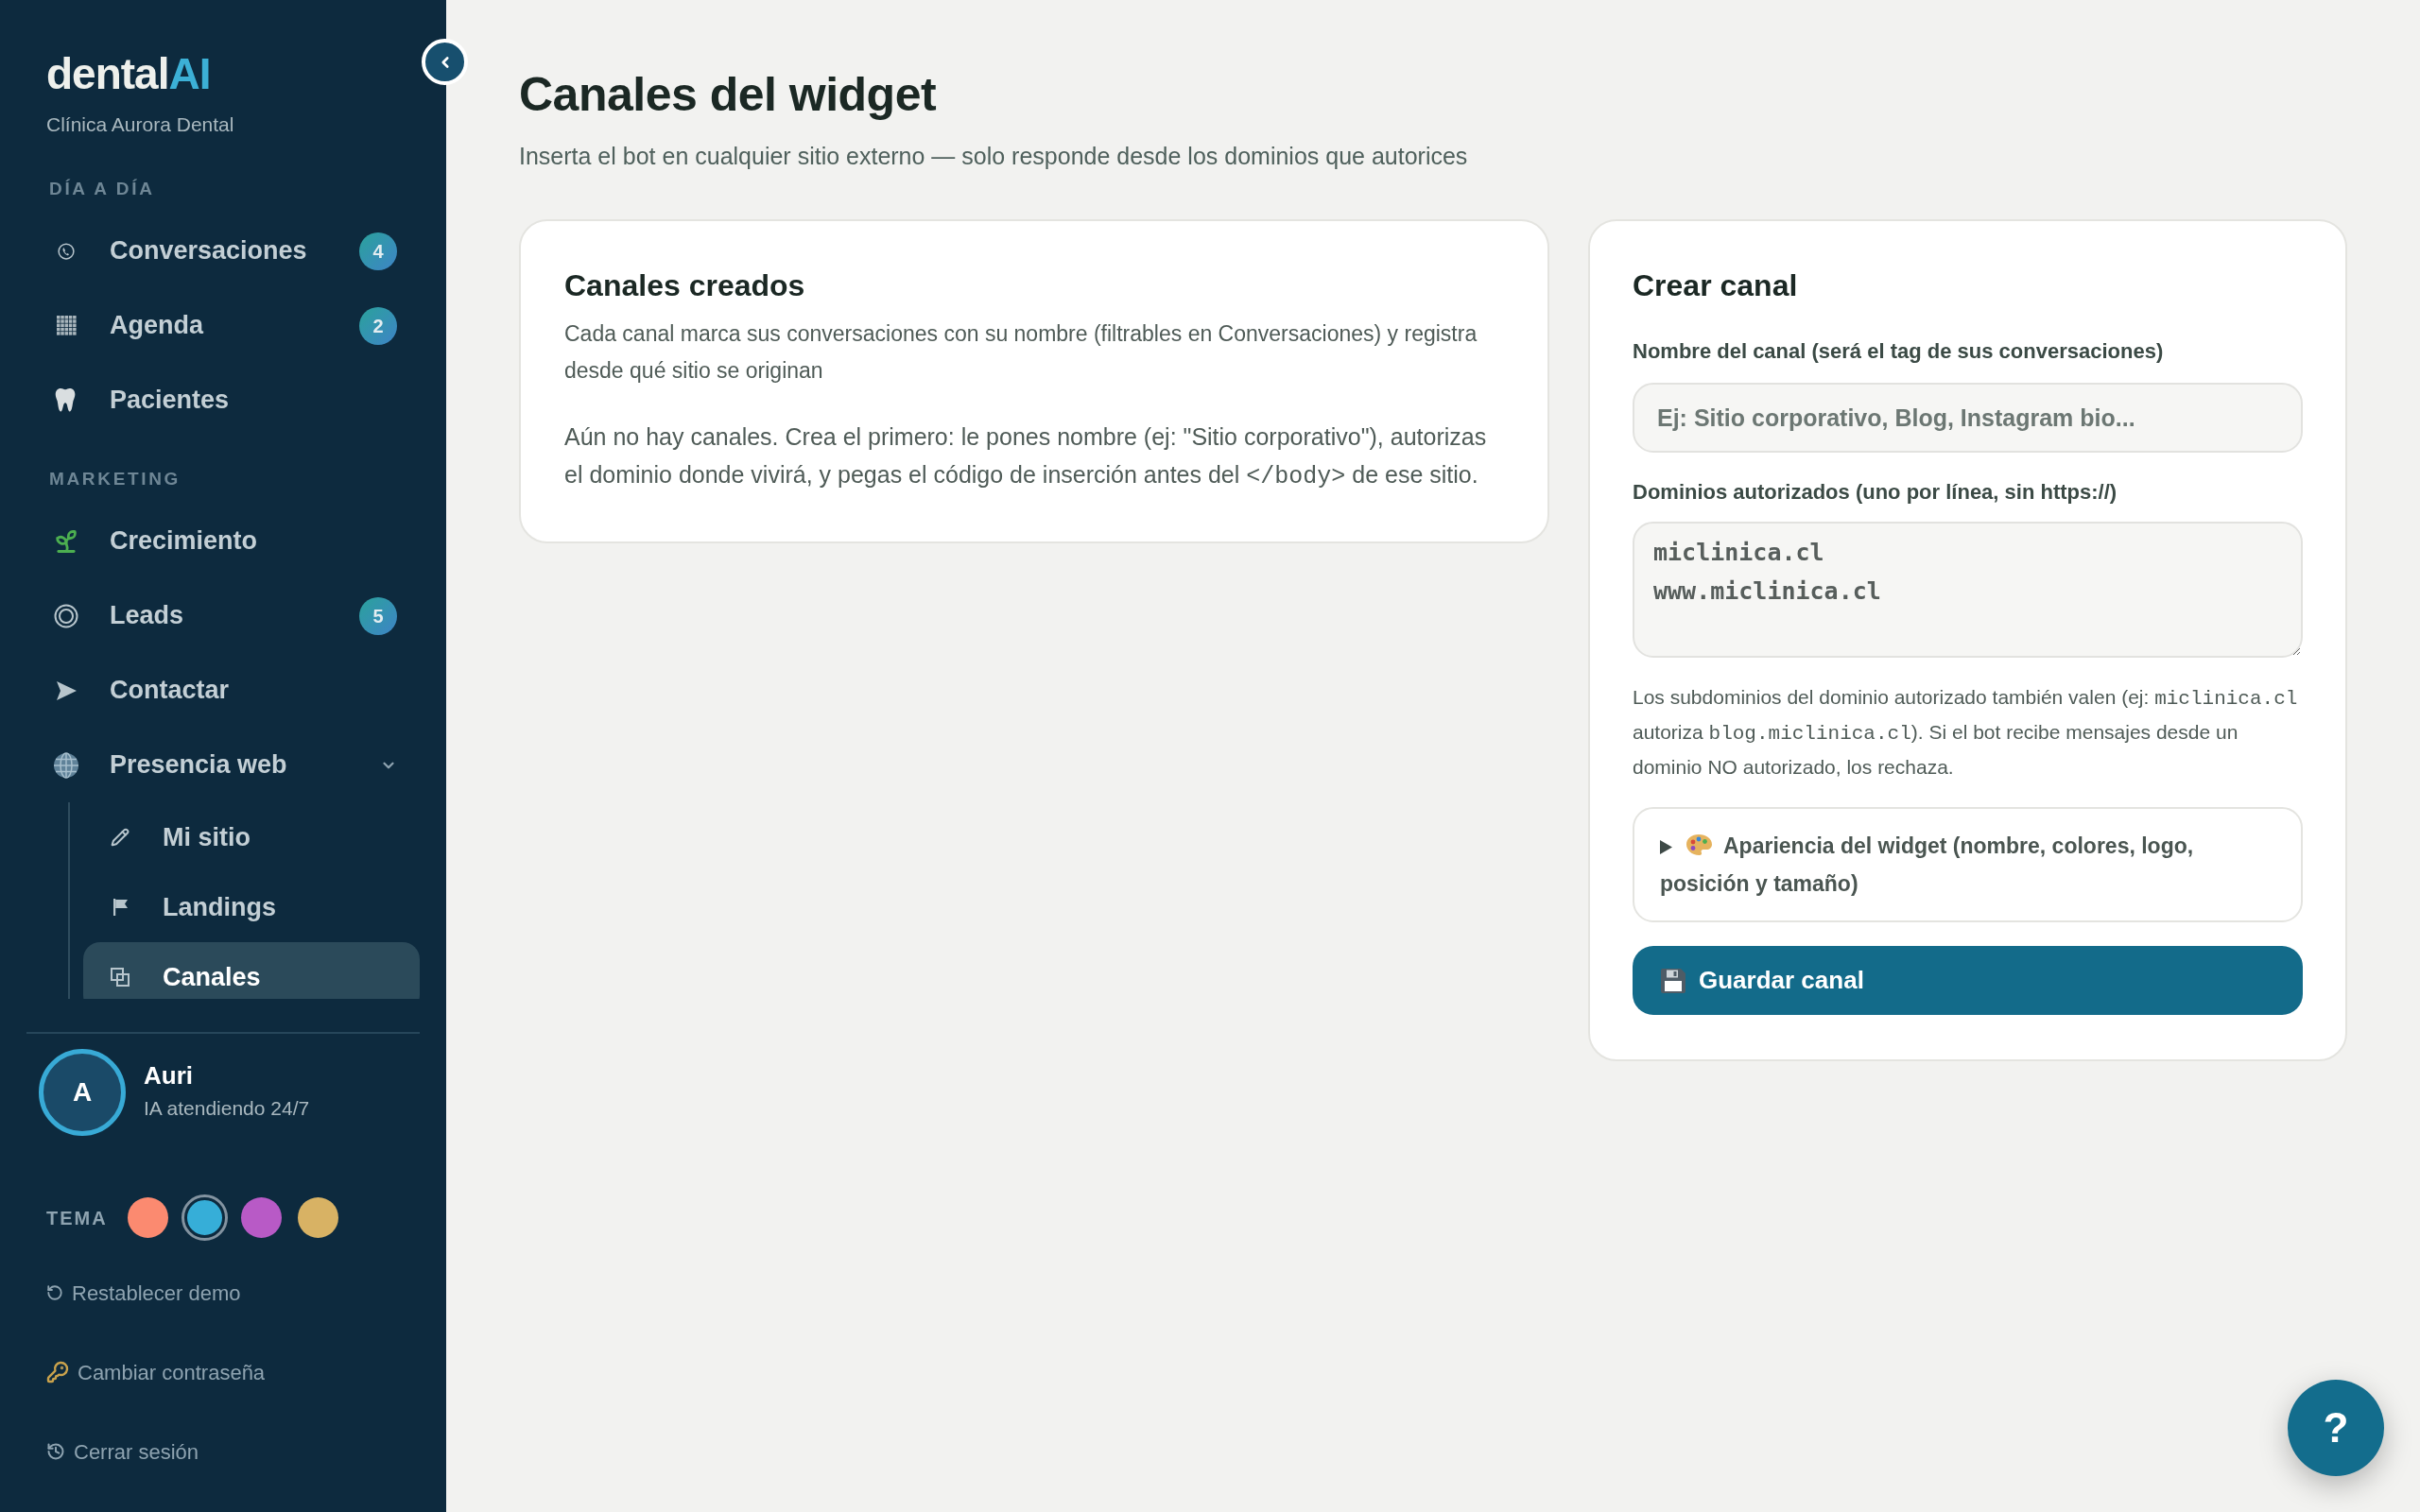  I want to click on nav-item: Presencia web, so click(229, 765).